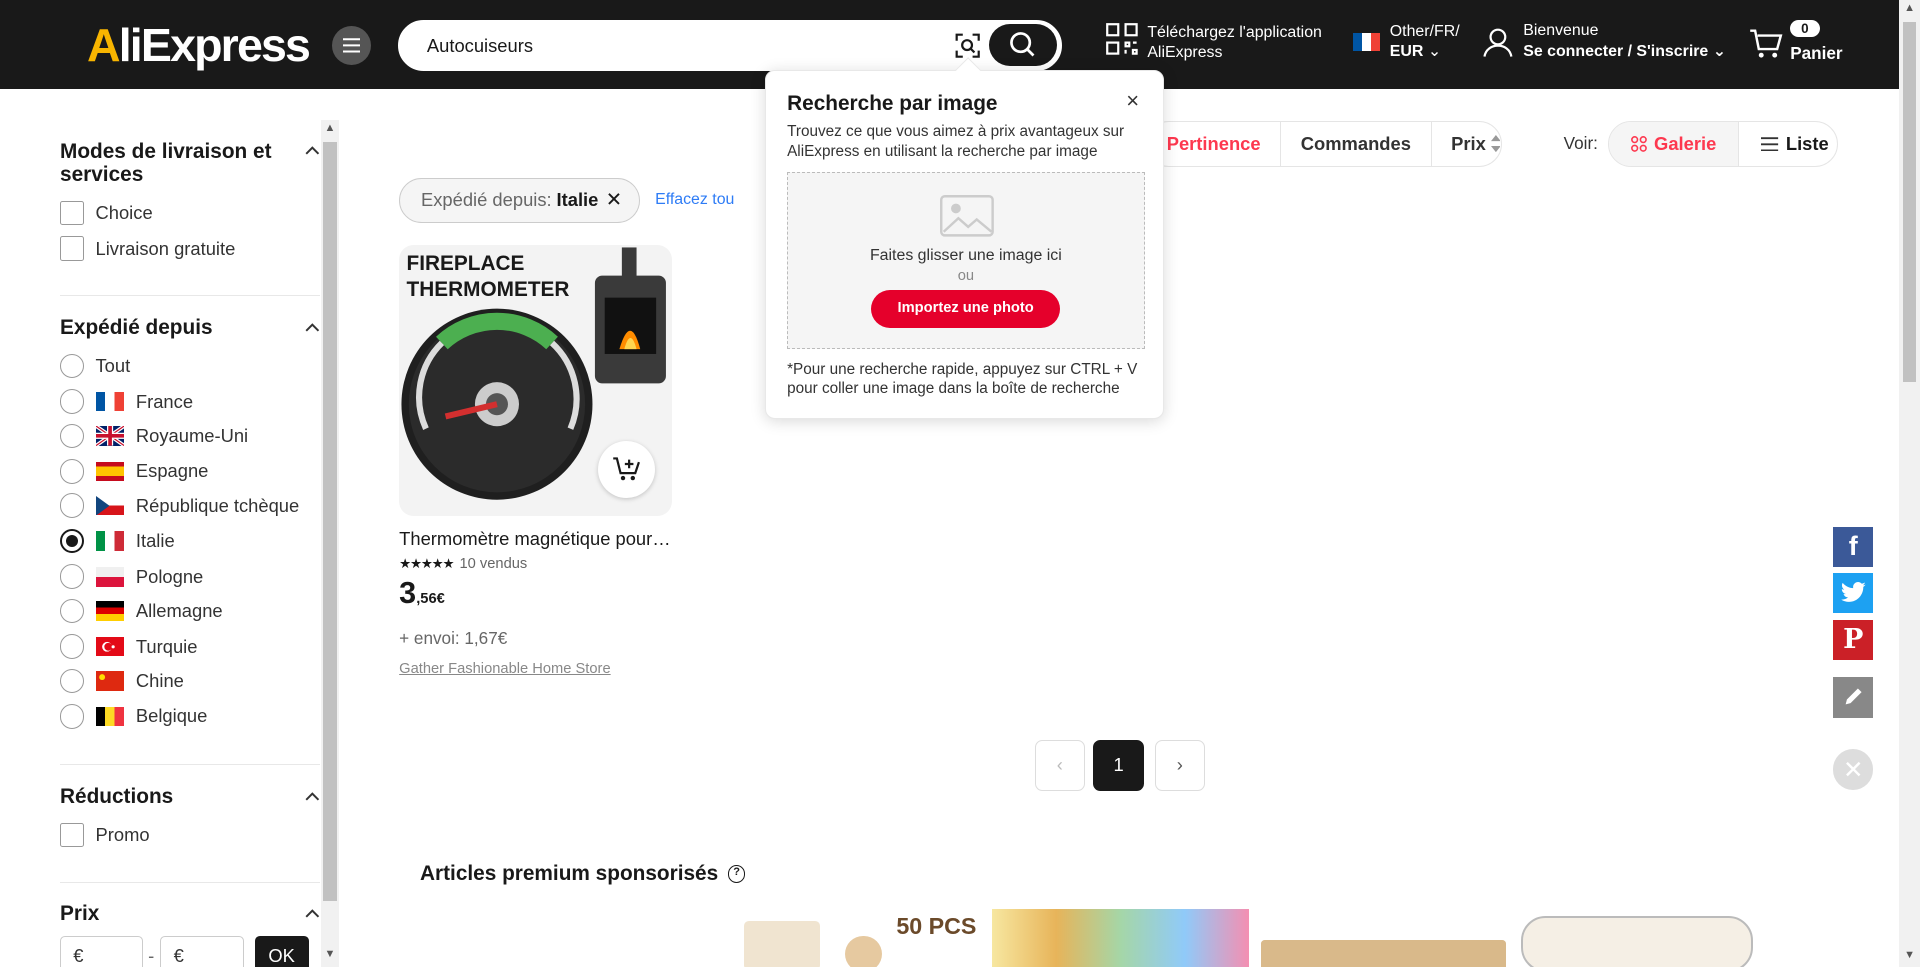 The width and height of the screenshot is (1920, 967). Describe the element at coordinates (1179, 765) in the screenshot. I see `pagination-next: ›` at that location.